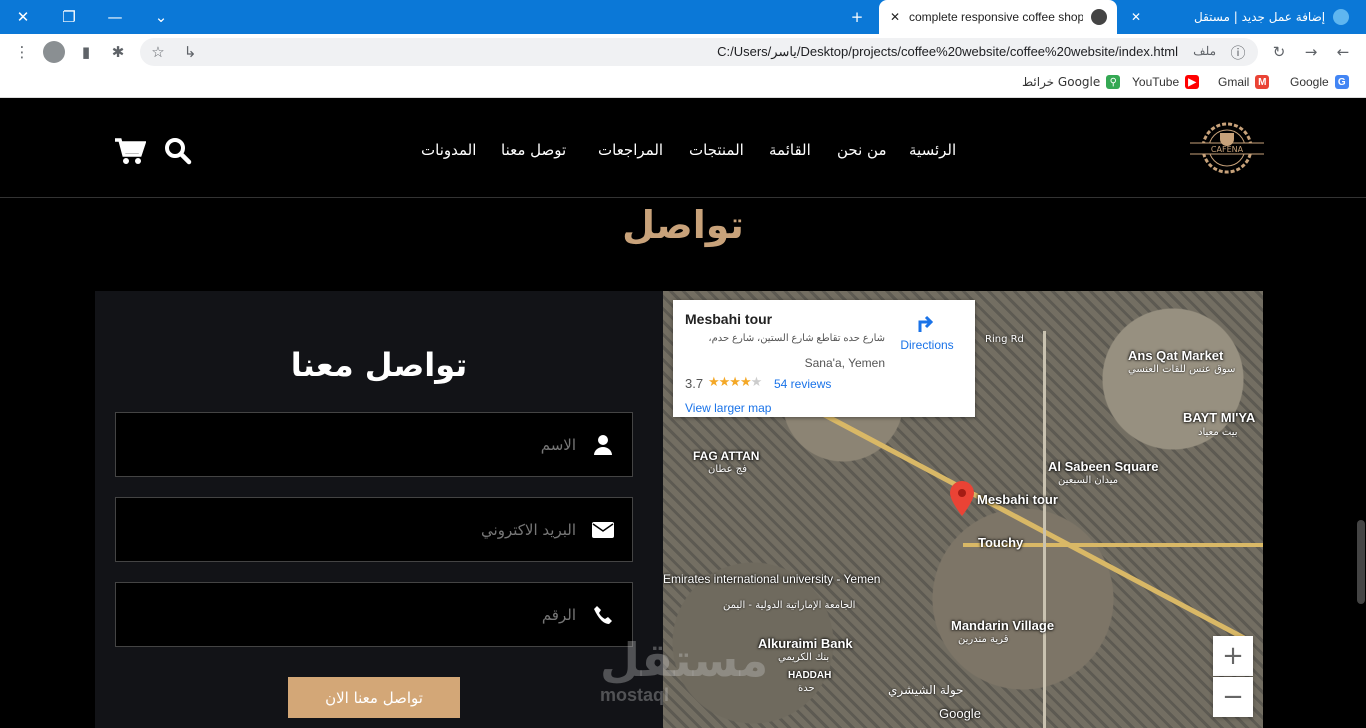  I want to click on phone-field, so click(374, 614).